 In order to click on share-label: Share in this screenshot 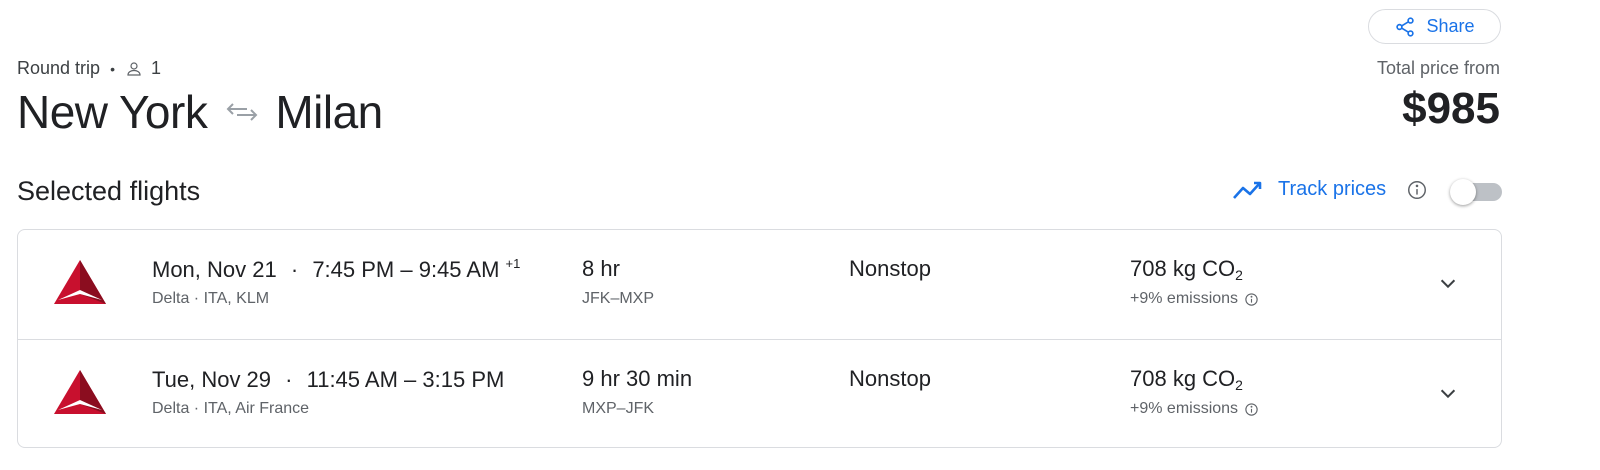, I will do `click(1450, 26)`.